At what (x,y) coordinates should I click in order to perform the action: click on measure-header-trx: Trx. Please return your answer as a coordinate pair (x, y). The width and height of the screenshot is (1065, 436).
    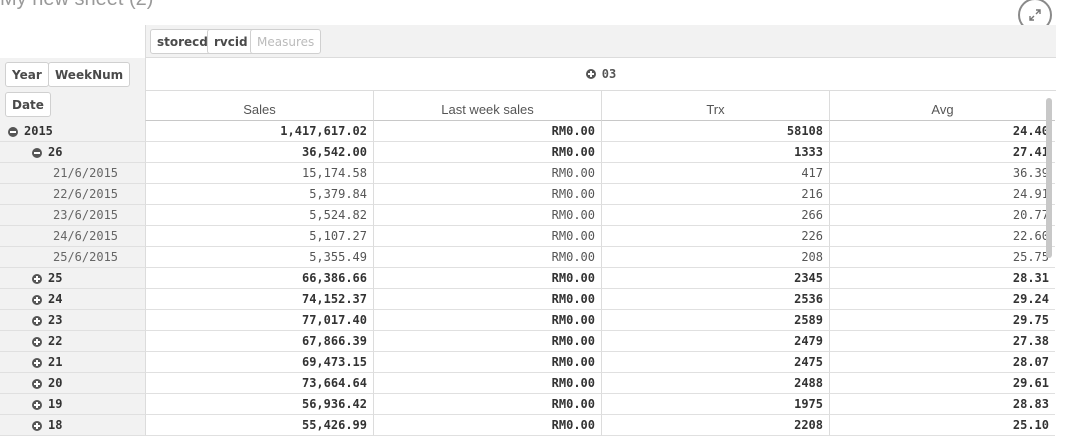
    Looking at the image, I should click on (715, 106).